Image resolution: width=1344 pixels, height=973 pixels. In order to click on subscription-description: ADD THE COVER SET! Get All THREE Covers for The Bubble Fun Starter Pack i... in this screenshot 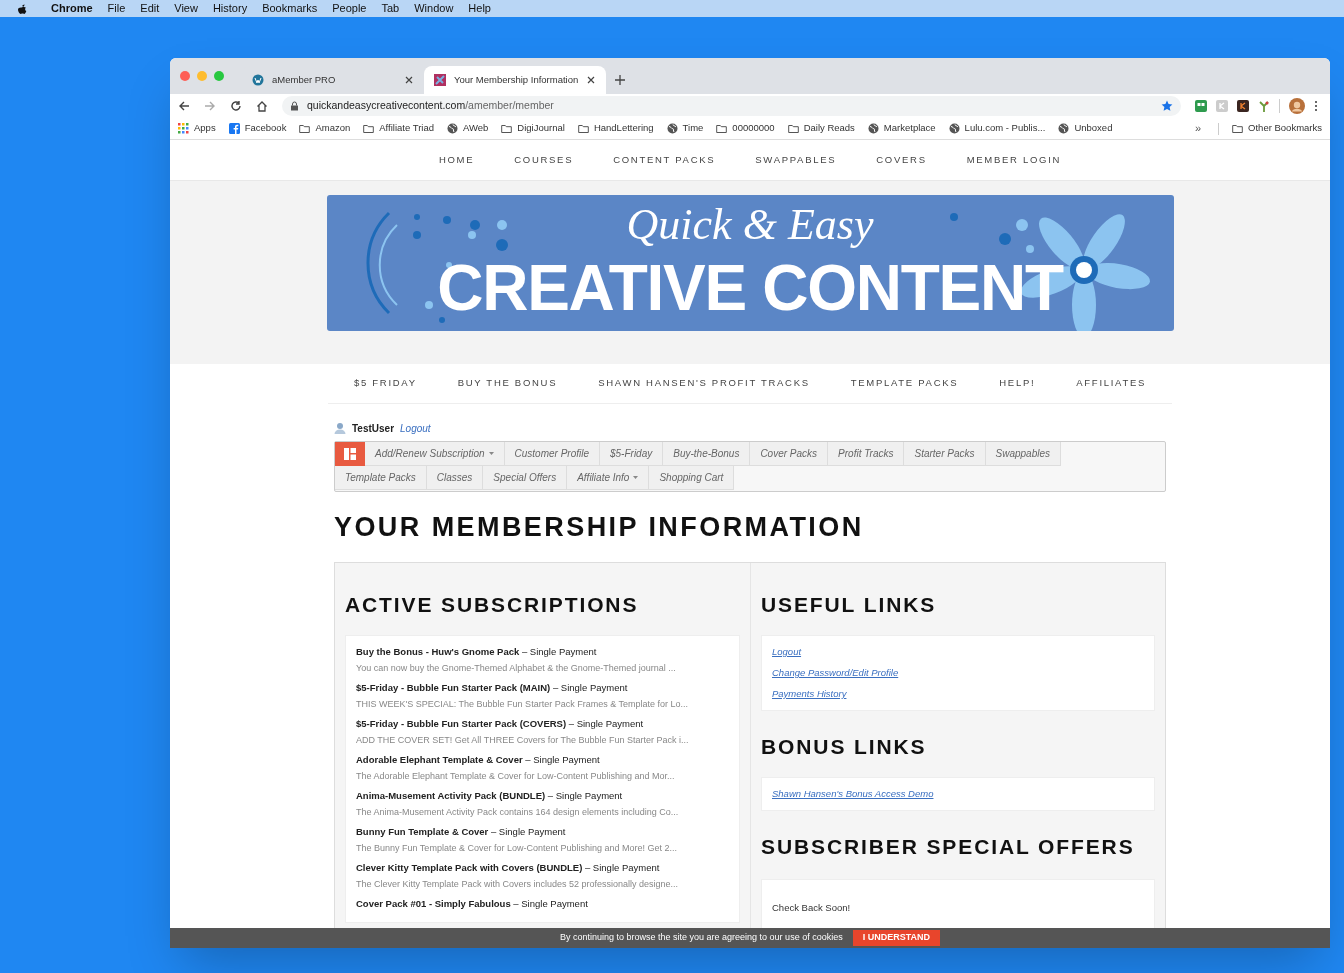, I will do `click(523, 740)`.